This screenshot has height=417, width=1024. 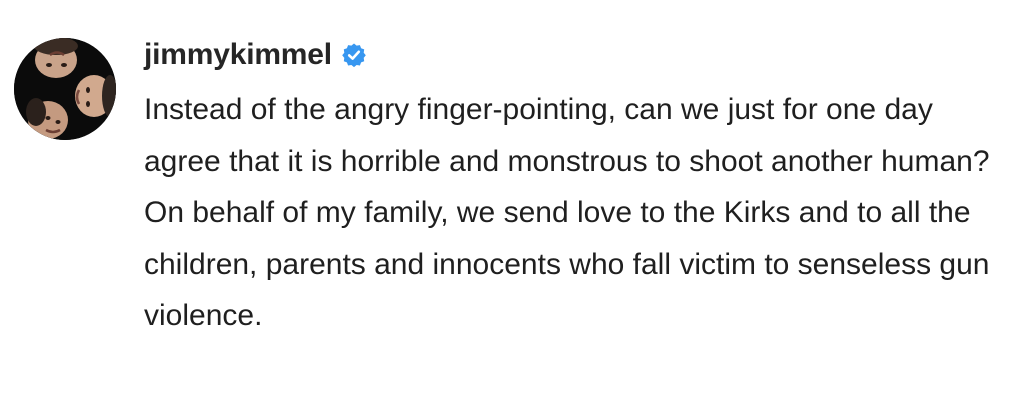 I want to click on profile-photo-icon, so click(x=65, y=89).